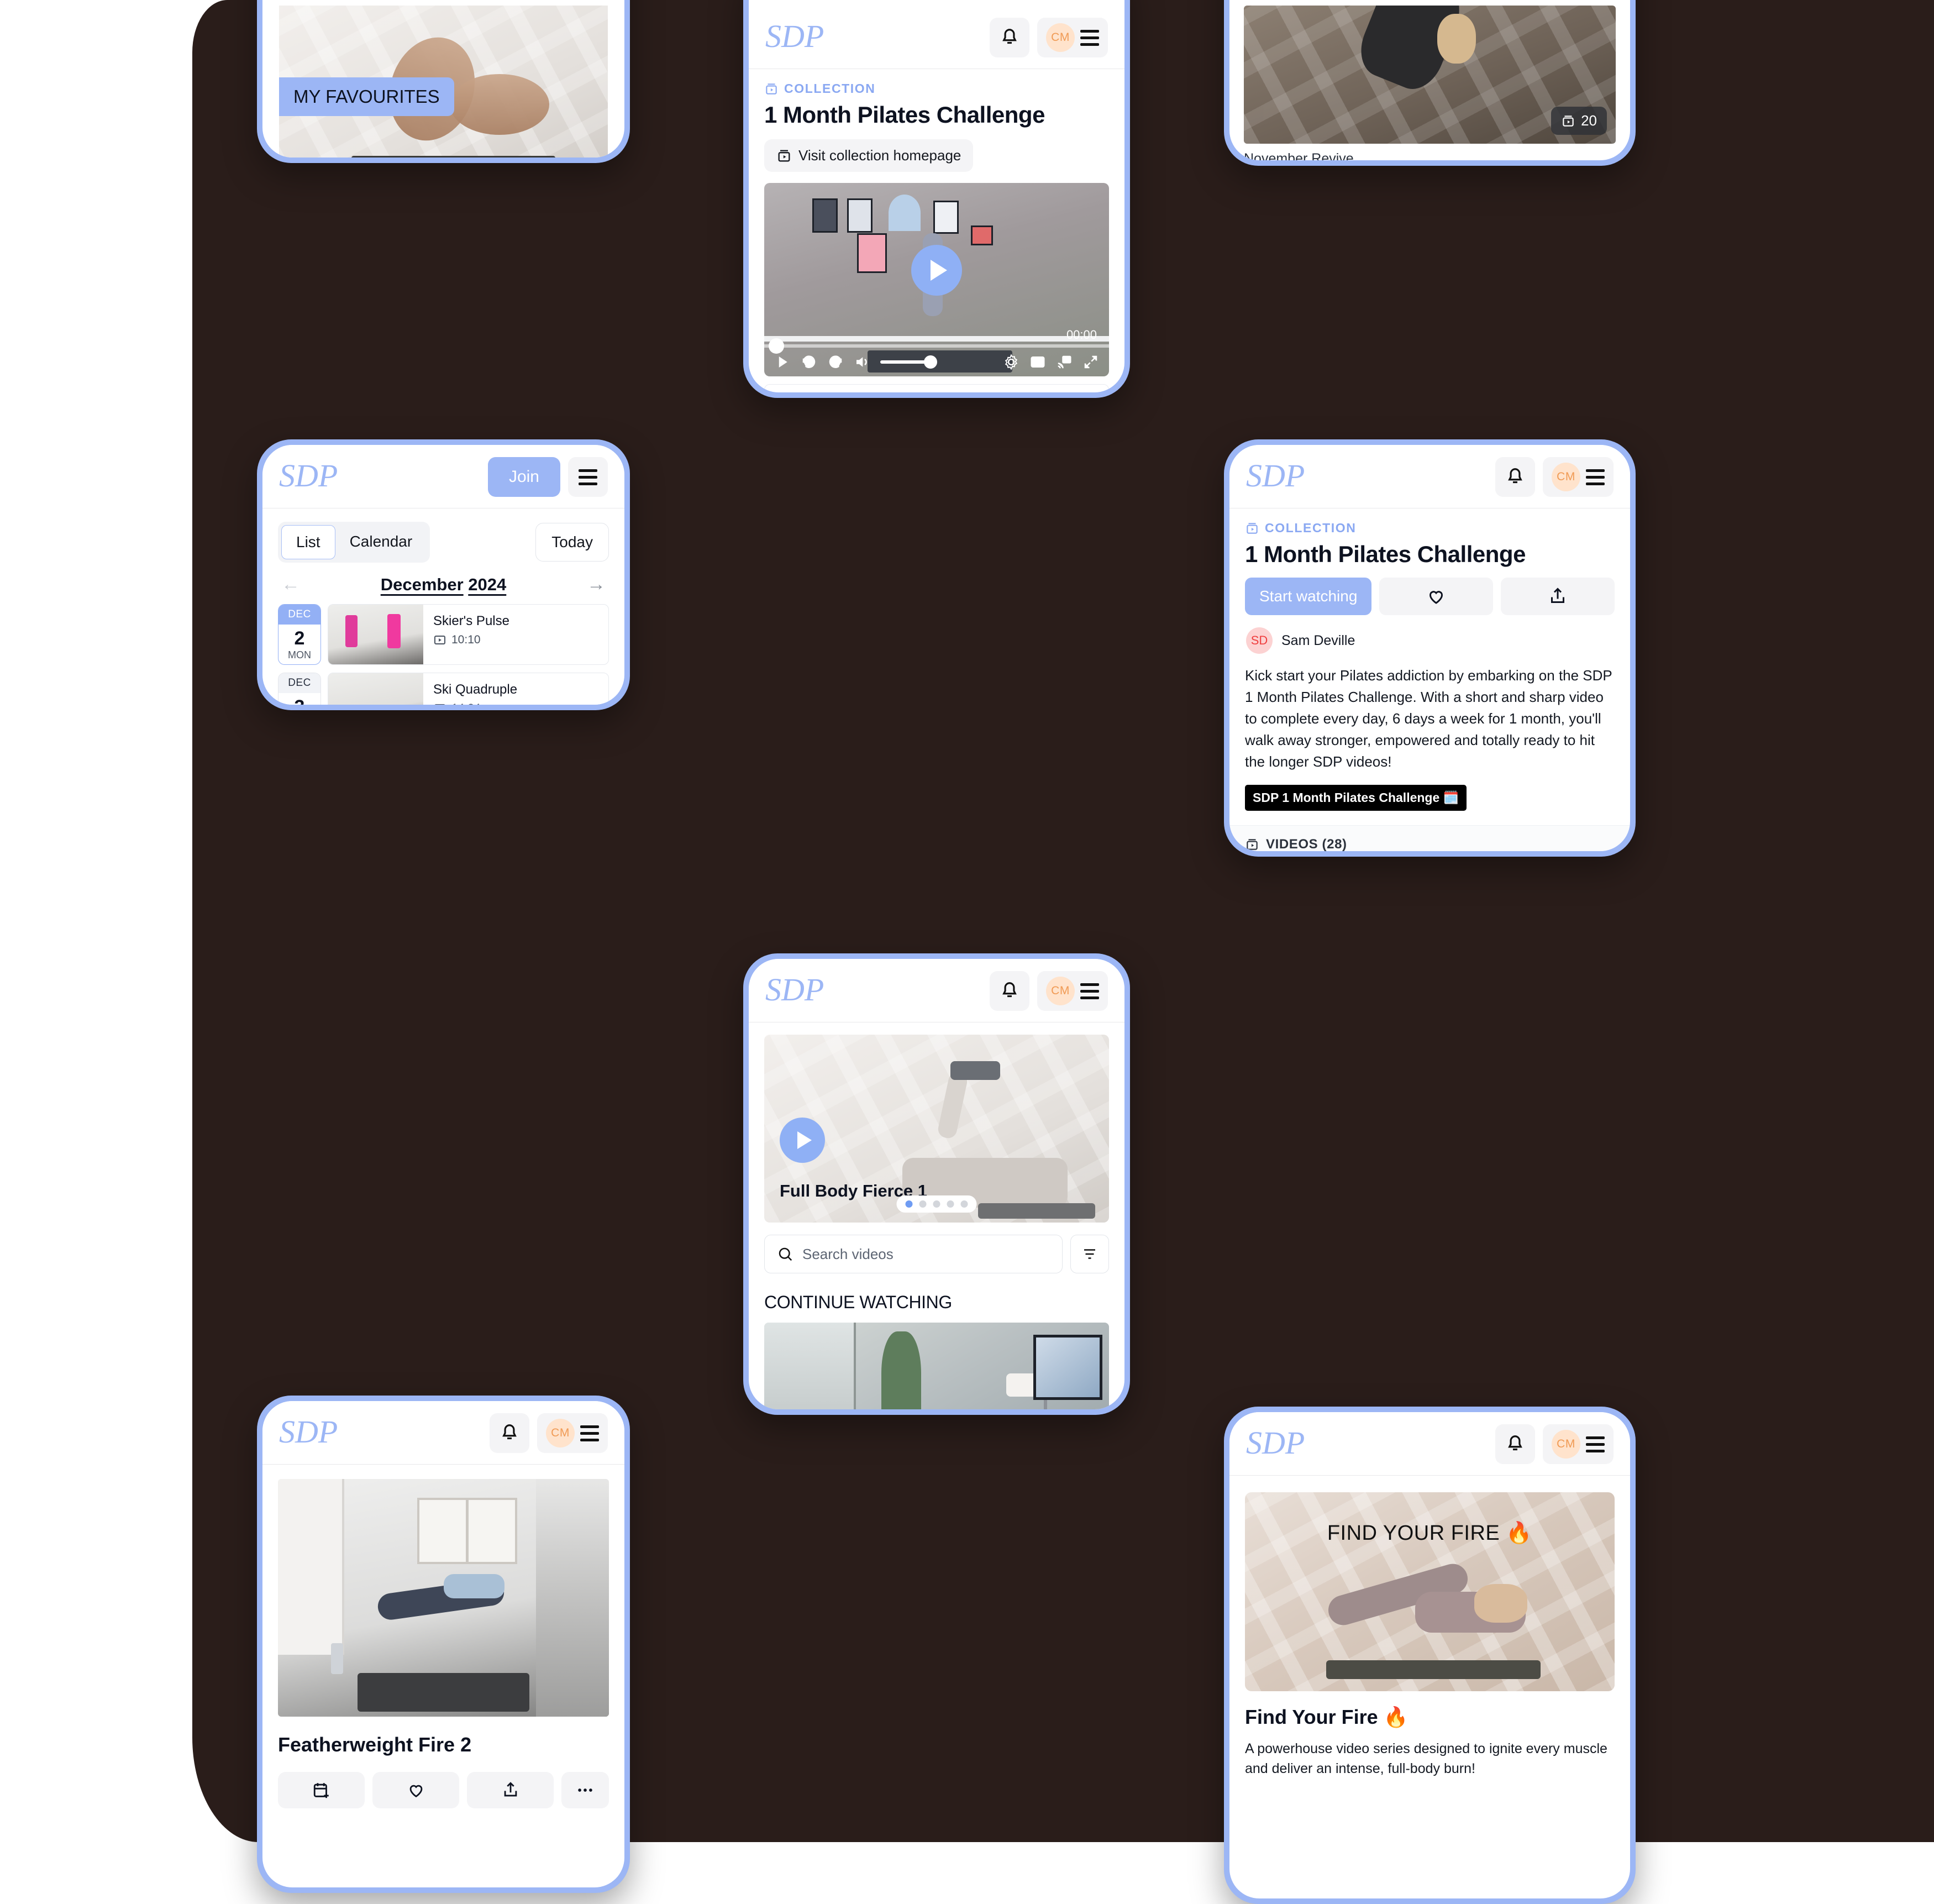 The width and height of the screenshot is (1934, 1904). I want to click on continue-watching-card: 38:53 Total Body Tone 1, so click(936, 1366).